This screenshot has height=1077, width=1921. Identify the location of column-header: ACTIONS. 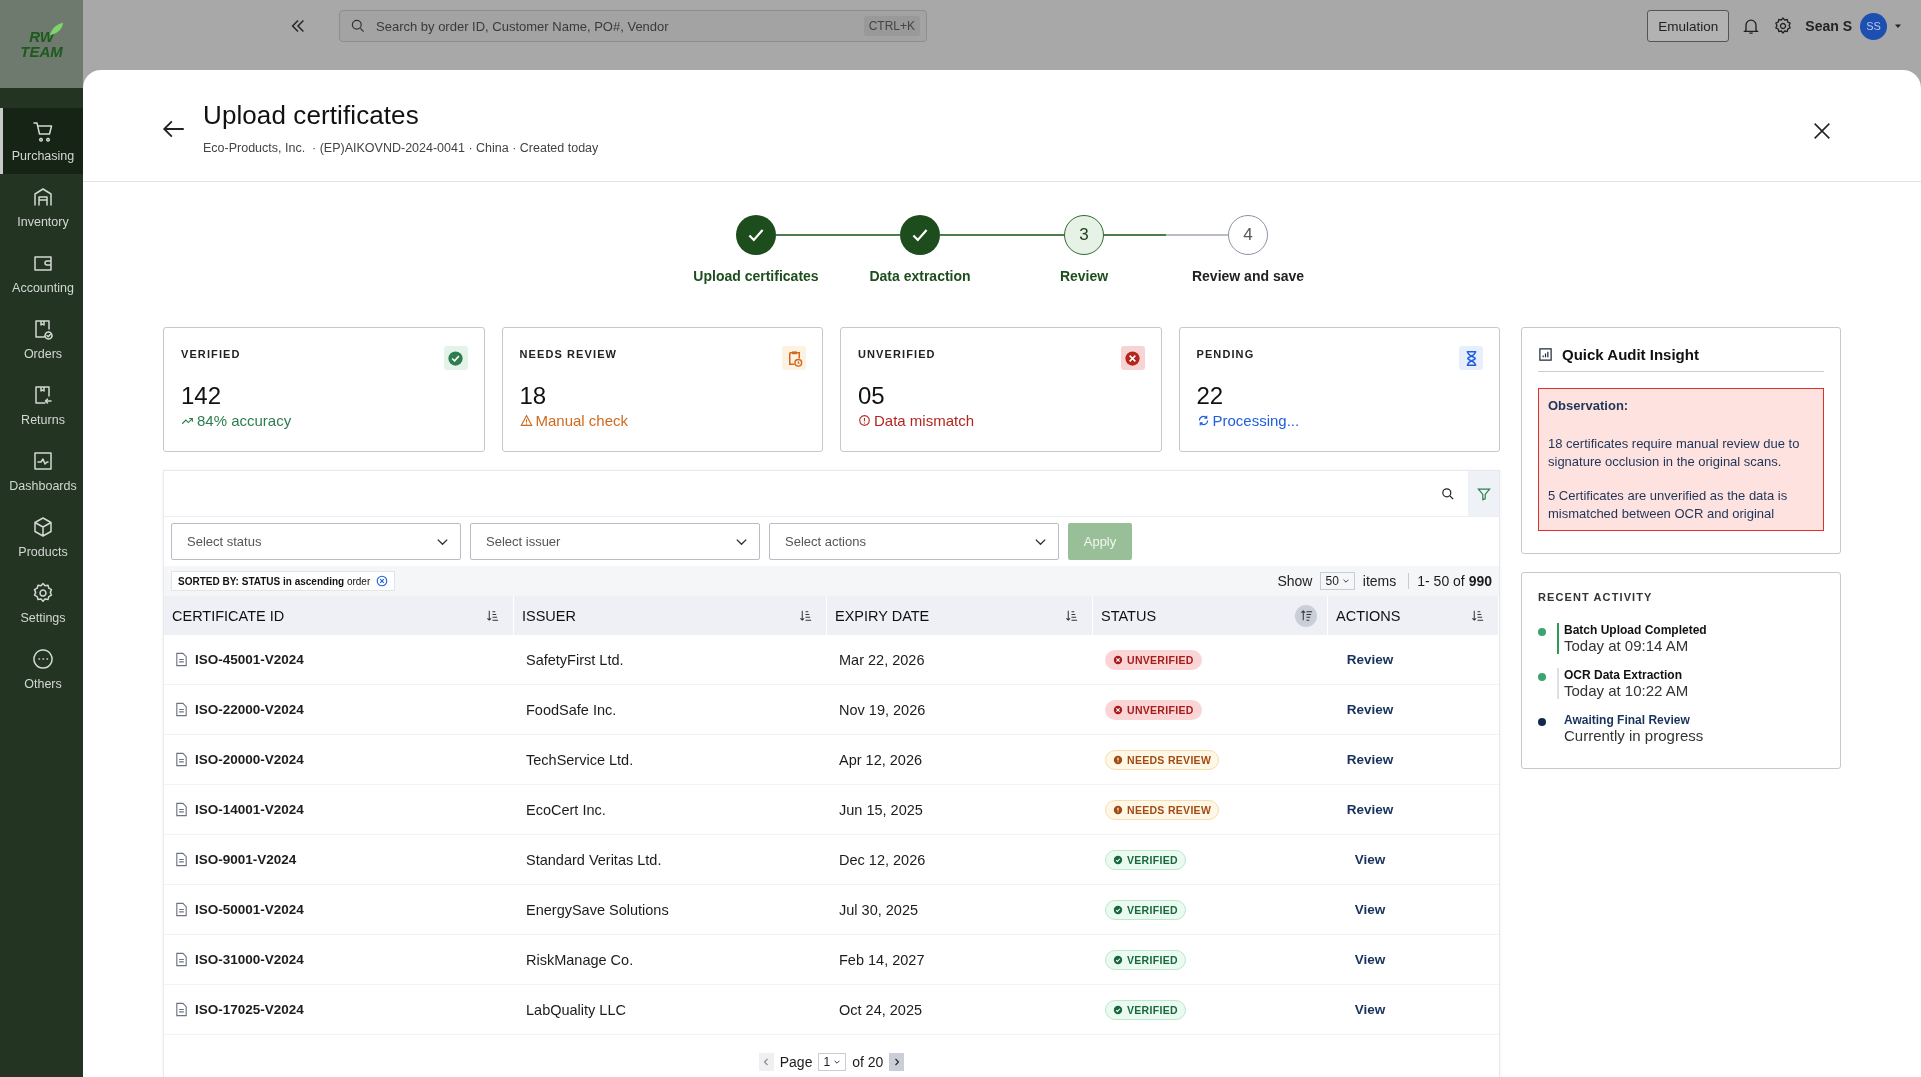
(1368, 615).